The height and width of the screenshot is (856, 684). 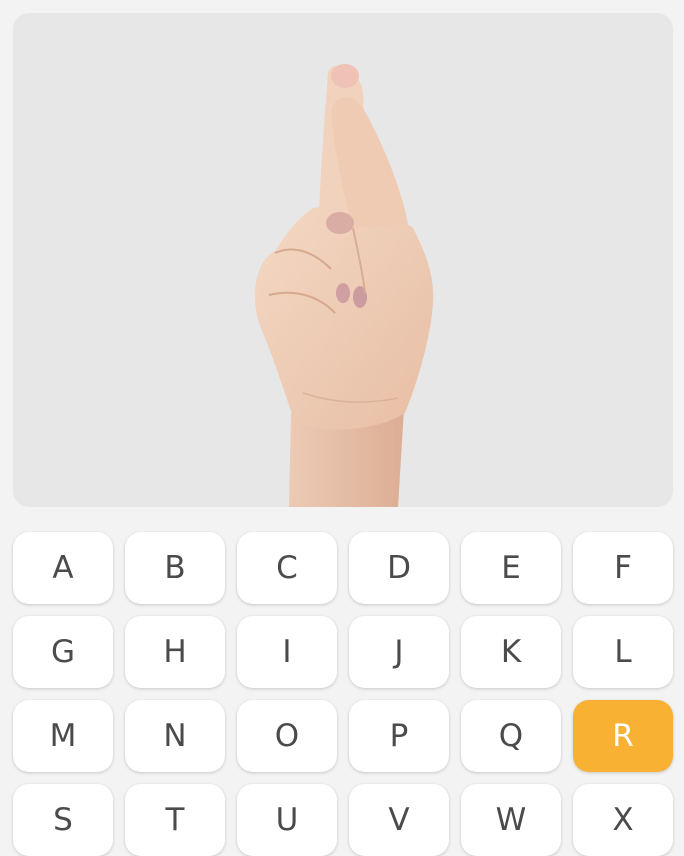 What do you see at coordinates (623, 568) in the screenshot?
I see `letter-key-f: F` at bounding box center [623, 568].